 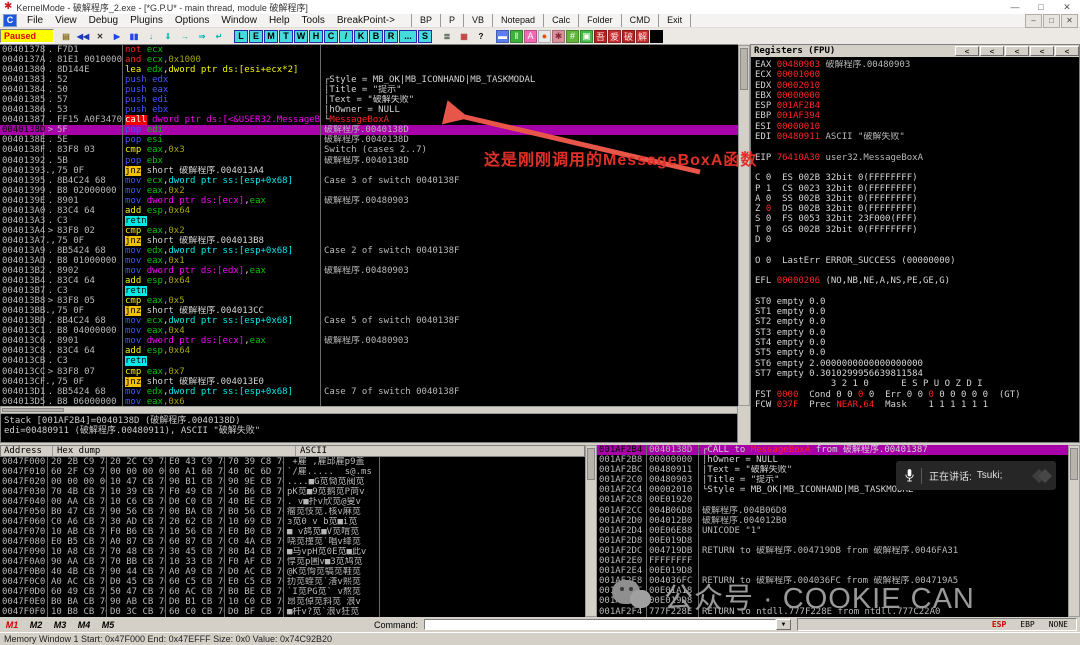 I want to click on plugin-pink-a-icon: A, so click(x=530, y=36).